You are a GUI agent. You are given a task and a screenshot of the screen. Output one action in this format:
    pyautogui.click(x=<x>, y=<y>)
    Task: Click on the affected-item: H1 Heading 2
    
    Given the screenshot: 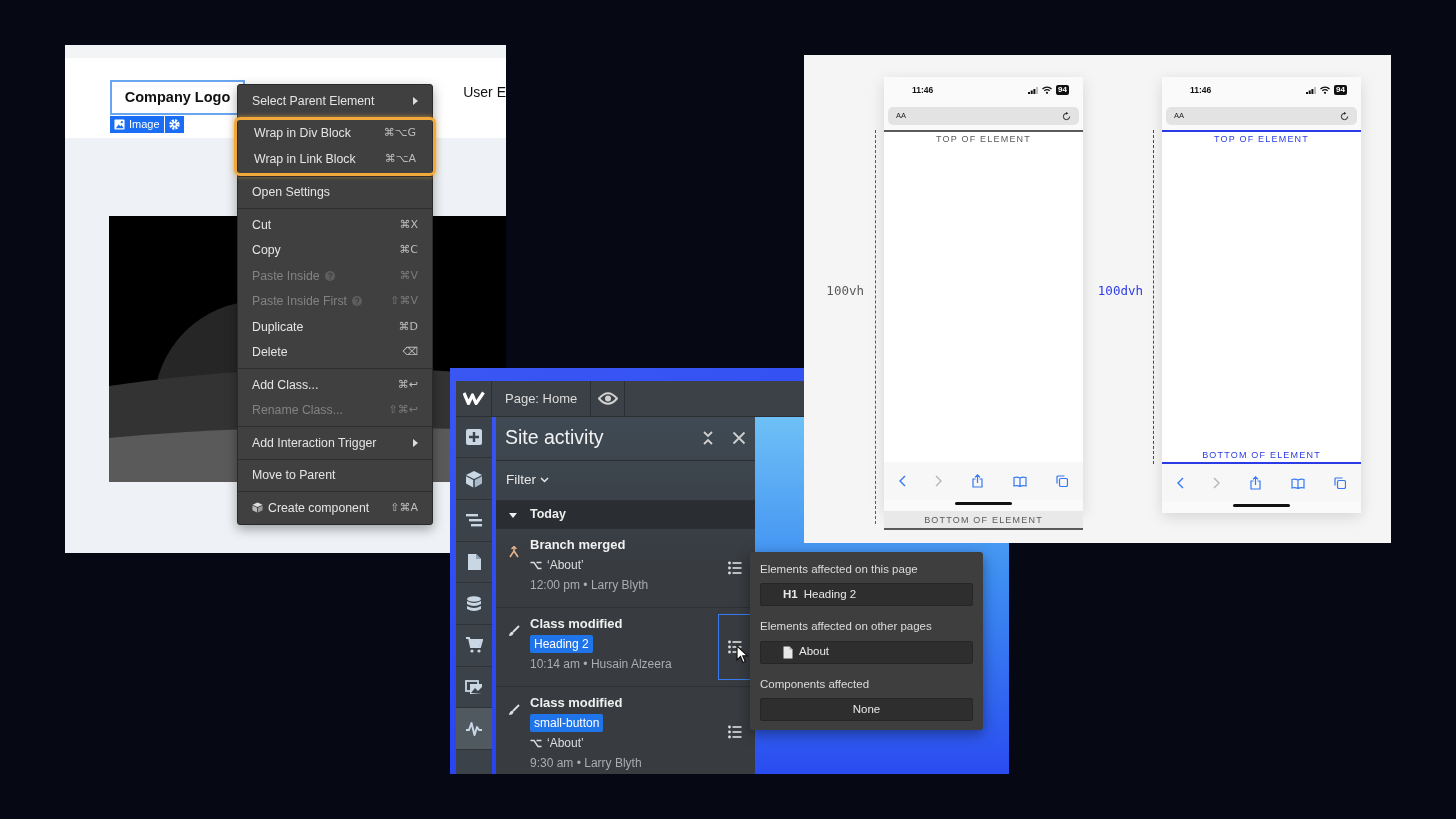 What is the action you would take?
    pyautogui.click(x=866, y=595)
    